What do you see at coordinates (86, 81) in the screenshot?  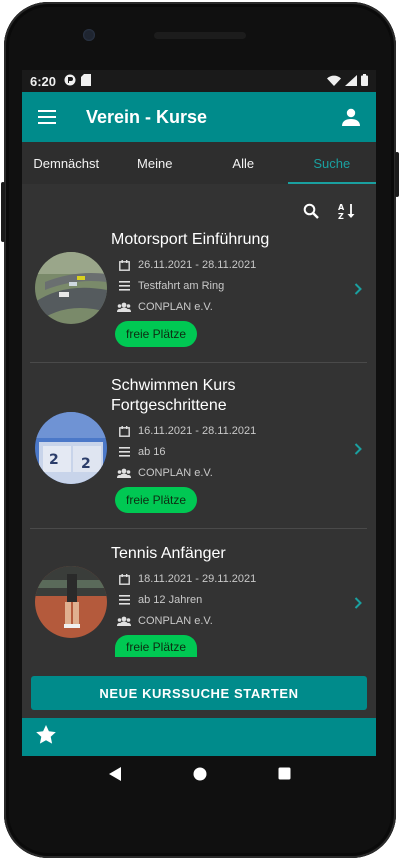 I see `sd-card-icon` at bounding box center [86, 81].